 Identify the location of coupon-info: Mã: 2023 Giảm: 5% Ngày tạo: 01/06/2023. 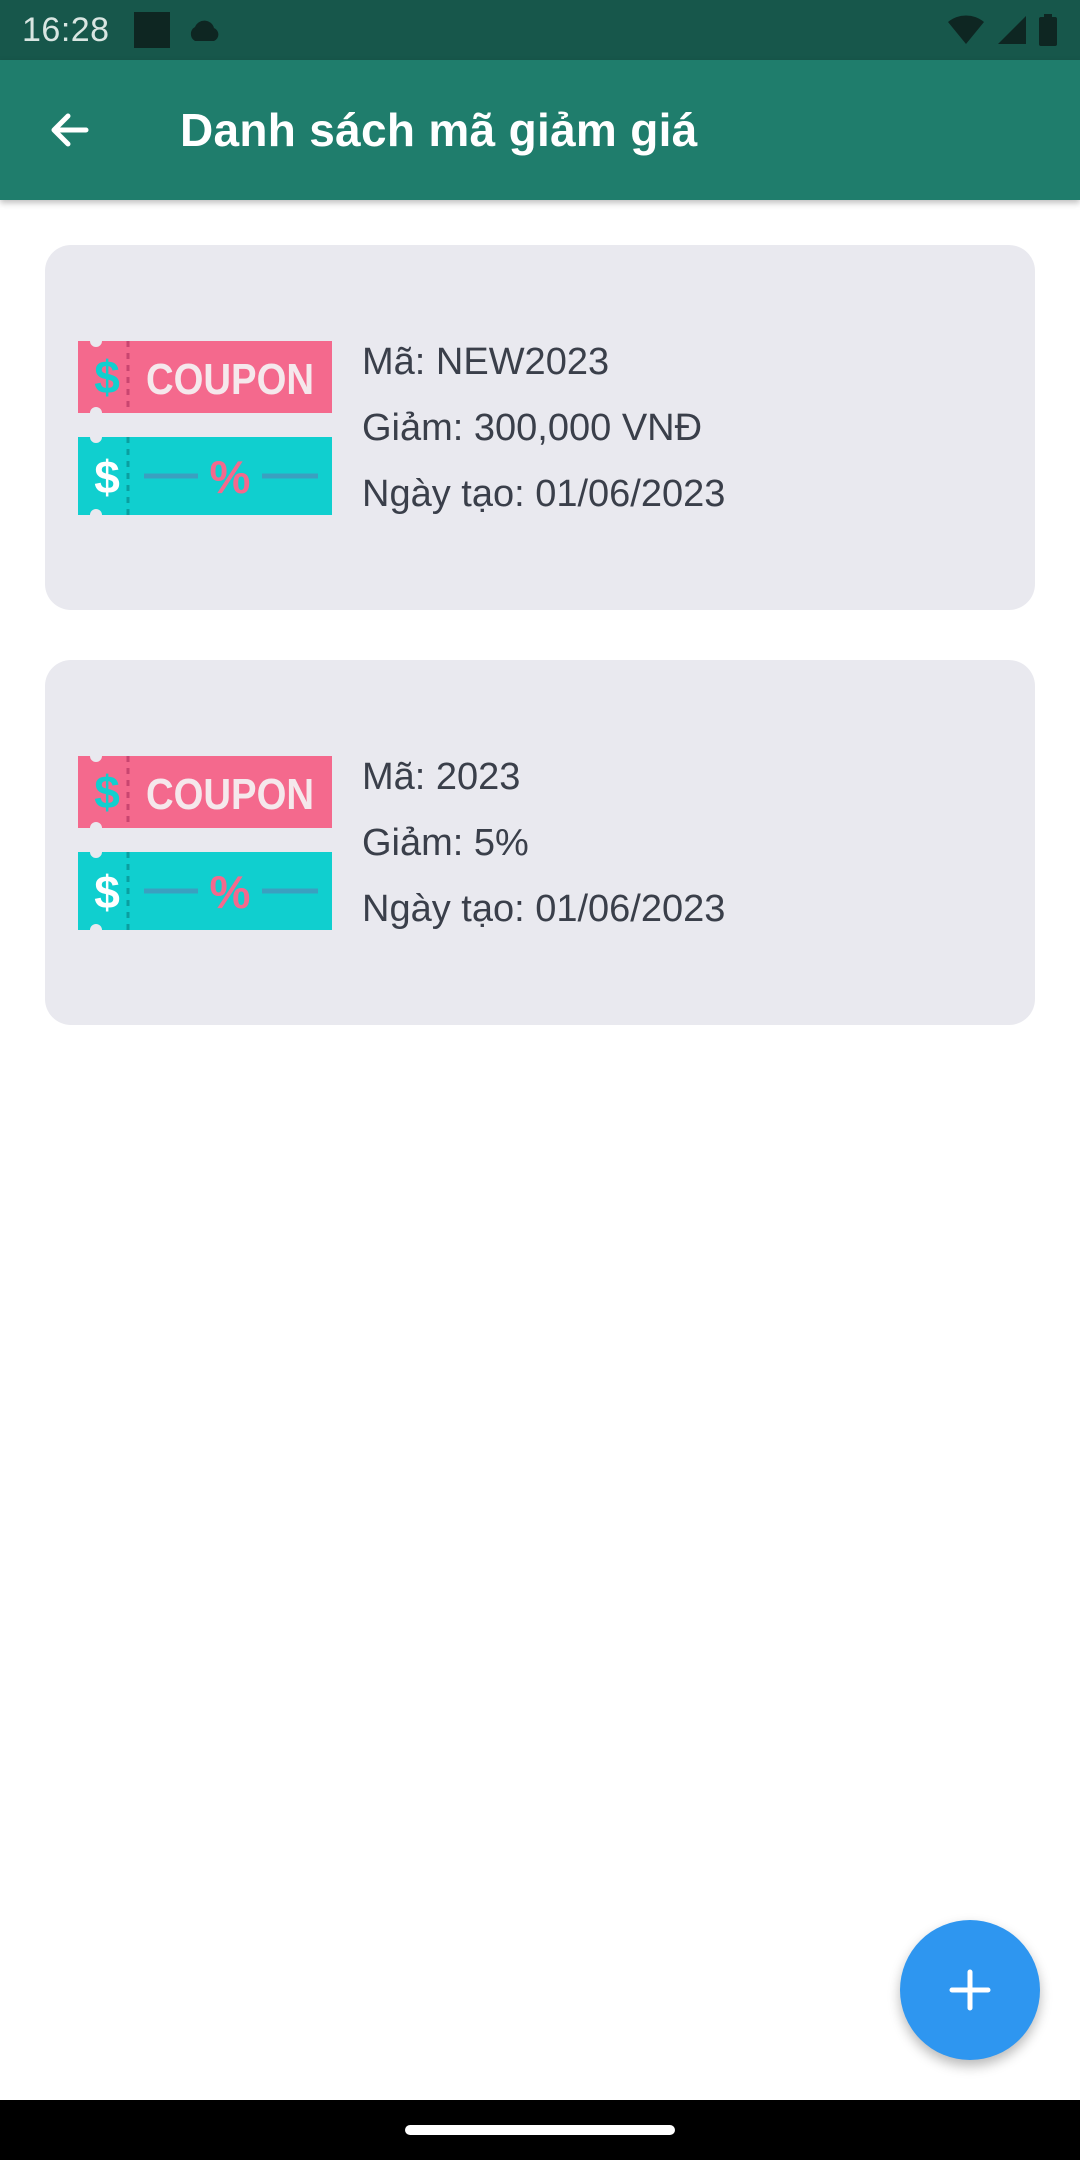
(543, 843).